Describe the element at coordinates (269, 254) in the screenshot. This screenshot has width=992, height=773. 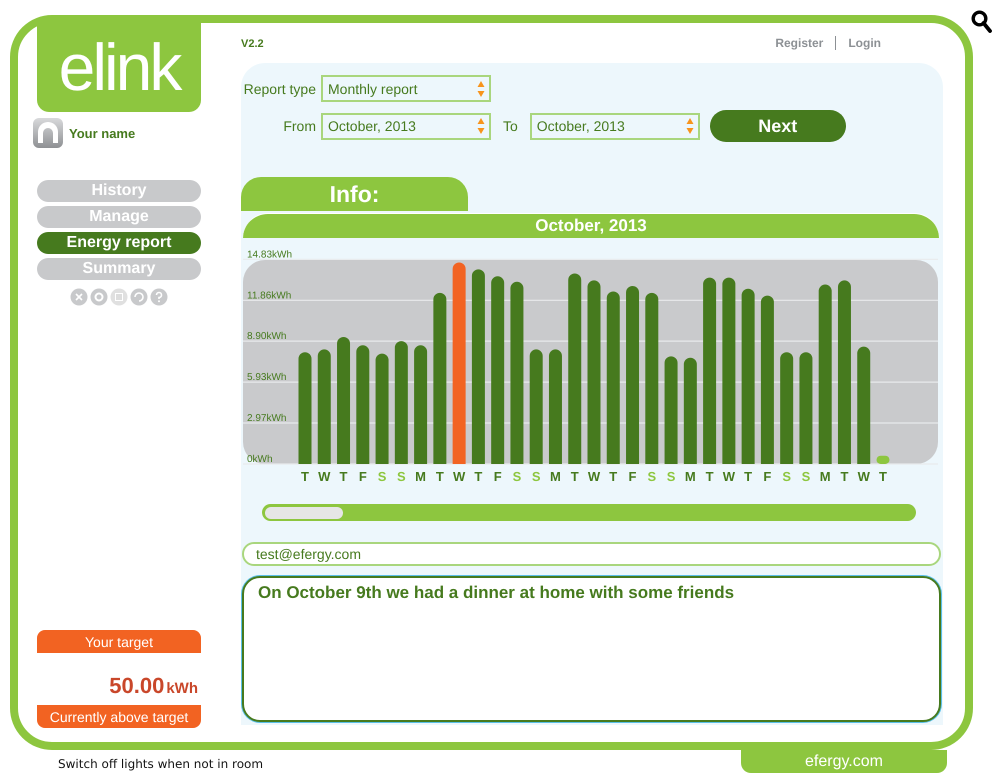
I see `axis-label: 14.83kWh` at that location.